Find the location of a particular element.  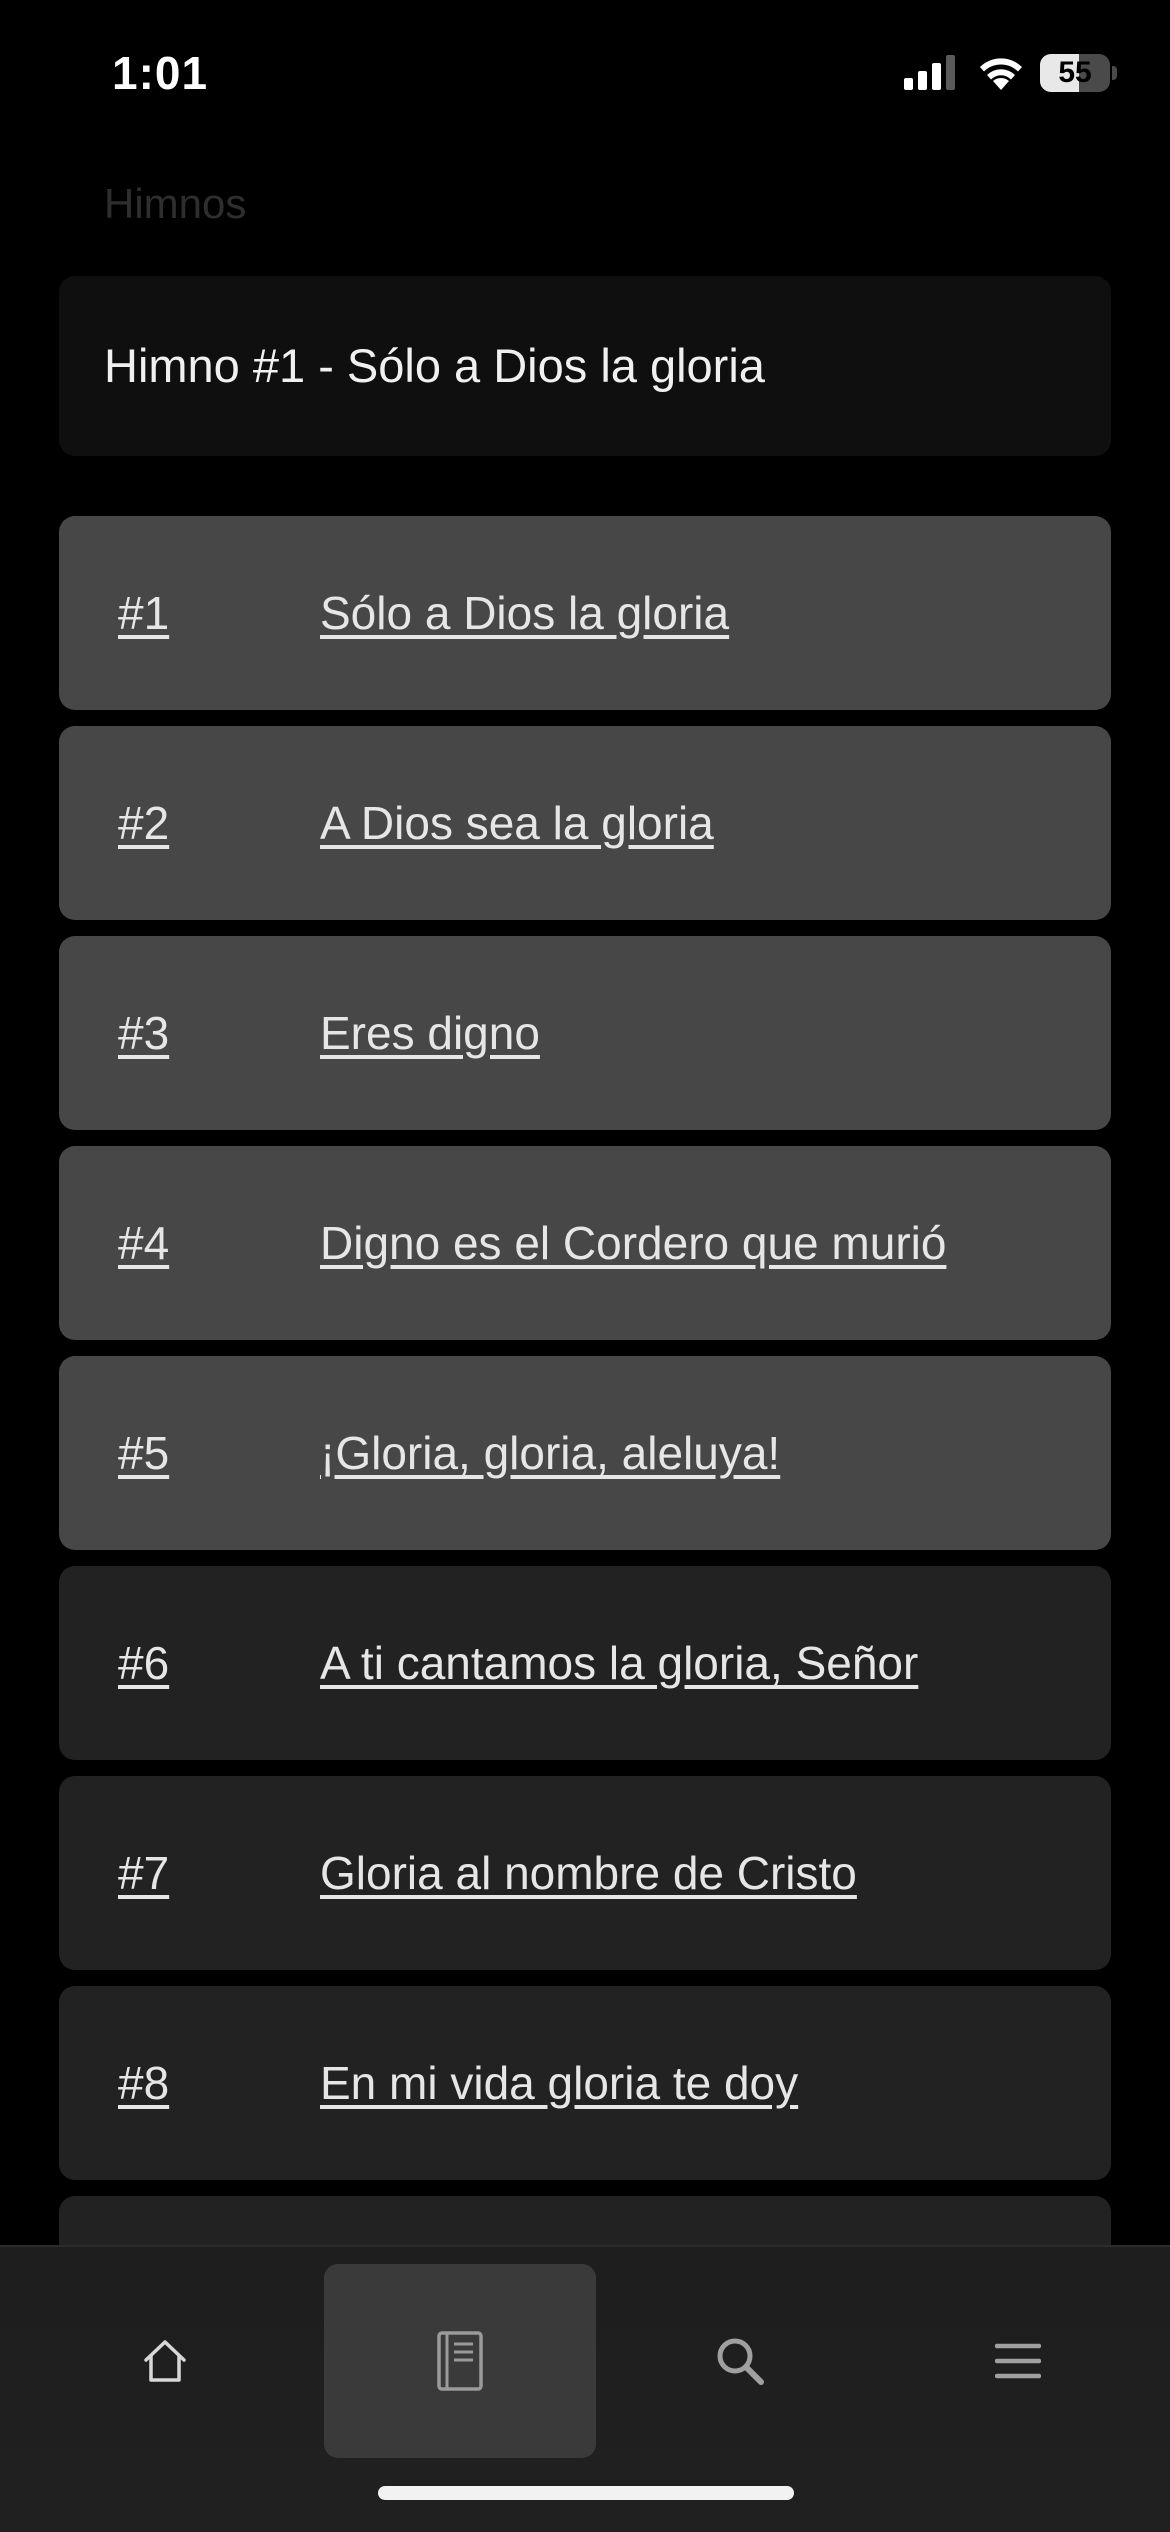

hymn-row: #5 ¡Gloria, gloria, aleluya! is located at coordinates (585, 1453).